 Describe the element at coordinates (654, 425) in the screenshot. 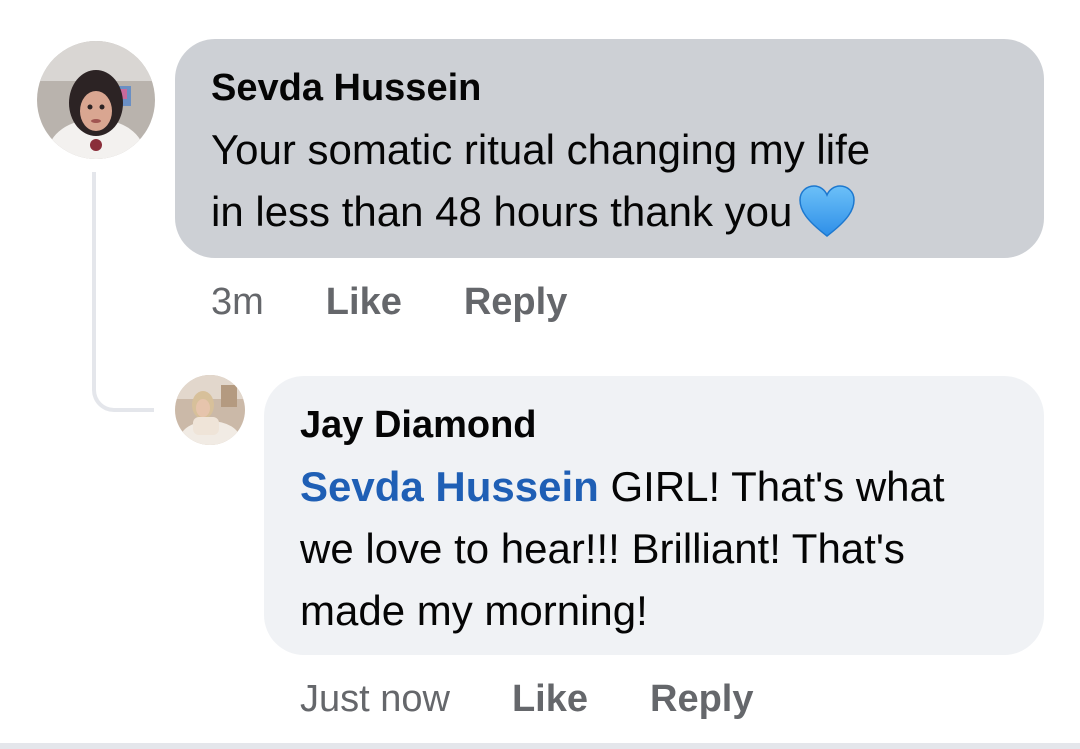

I see `reply-author-name: Jay Diamond` at that location.